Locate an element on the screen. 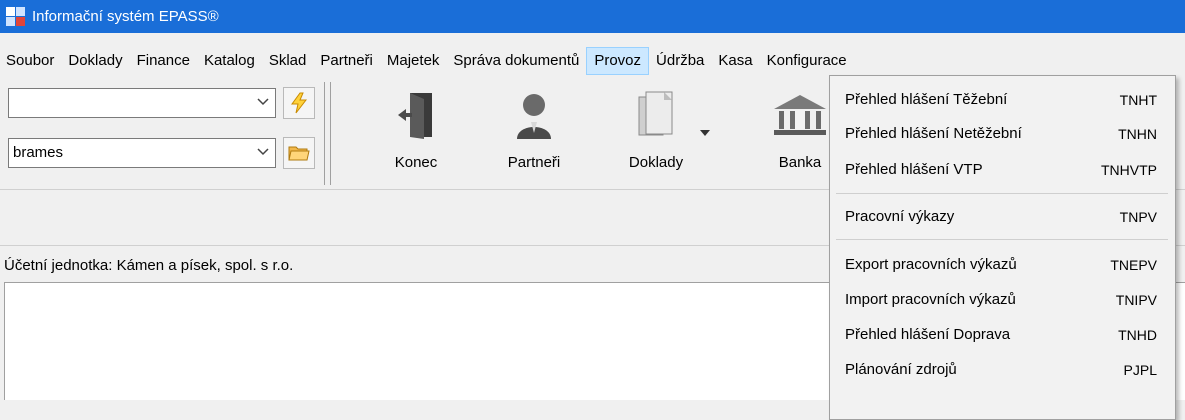  user-combo-value: brames is located at coordinates (38, 152).